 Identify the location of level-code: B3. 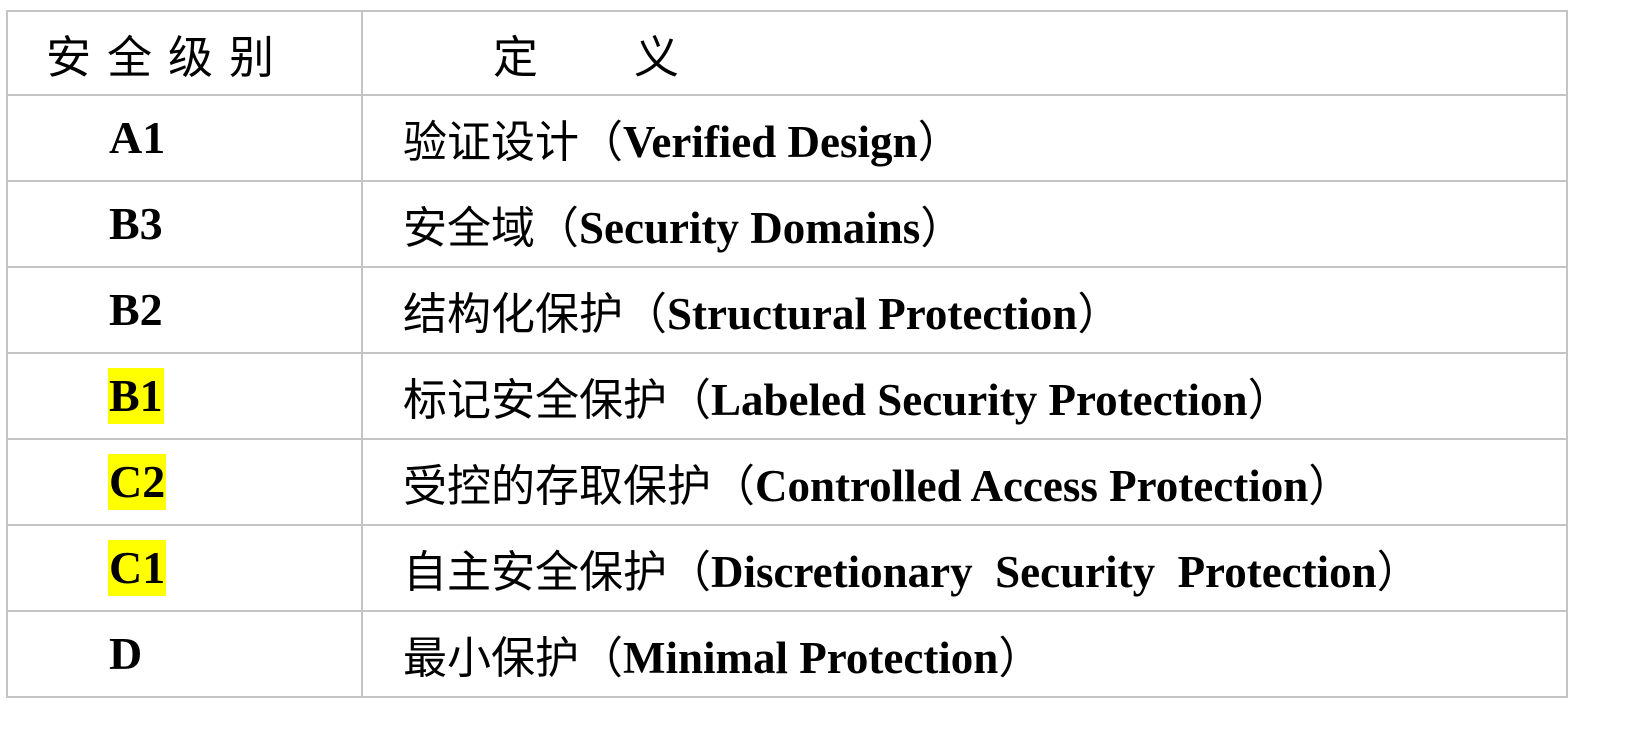
(136, 223).